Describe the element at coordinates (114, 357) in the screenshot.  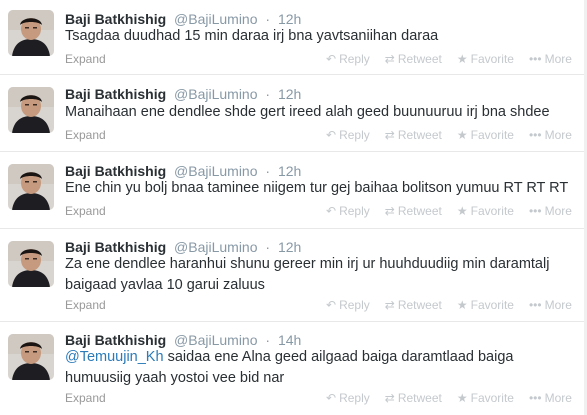
I see `mention-link: @Temuujin_Kh` at that location.